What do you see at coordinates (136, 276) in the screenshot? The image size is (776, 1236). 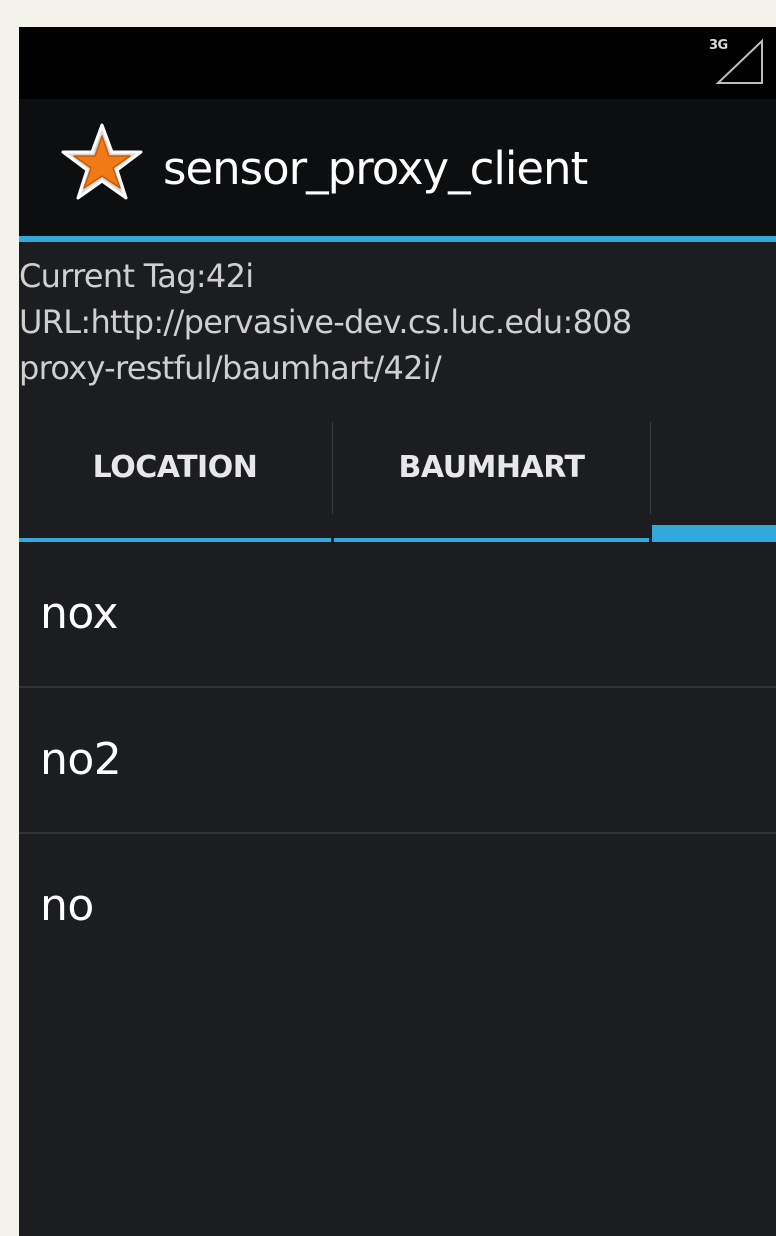 I see `current-tag-text: Current Tag:42i` at bounding box center [136, 276].